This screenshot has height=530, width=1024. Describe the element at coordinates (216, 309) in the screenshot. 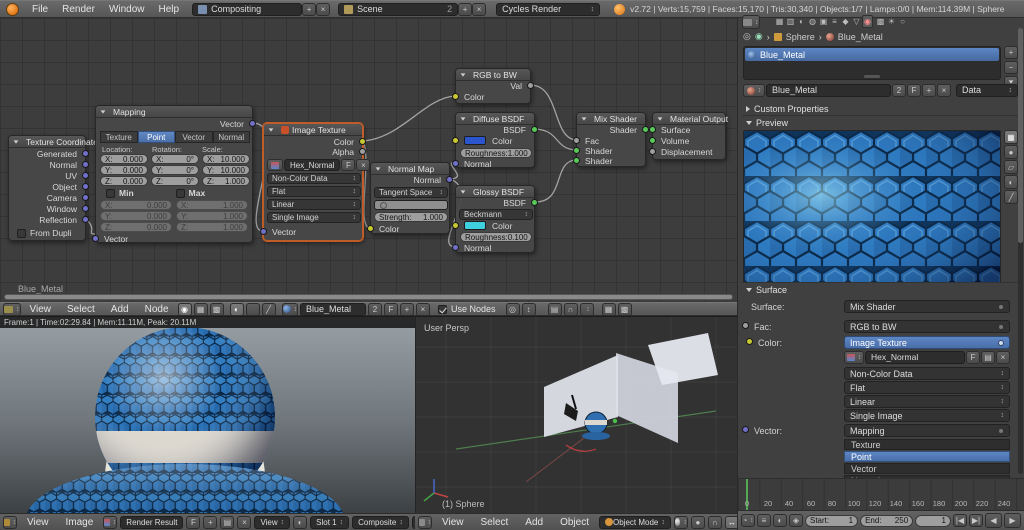

I see `texture-nodes-button: ▩` at that location.